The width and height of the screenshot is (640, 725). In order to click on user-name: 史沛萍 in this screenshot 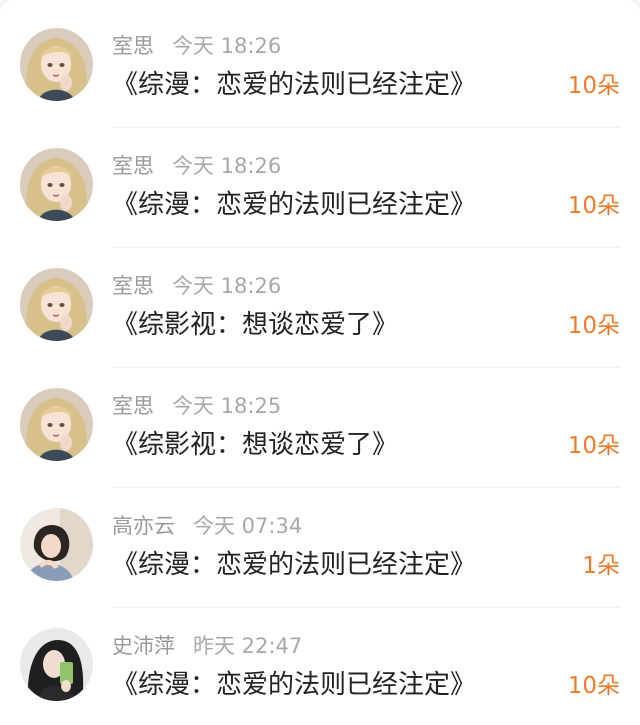, I will do `click(143, 646)`.